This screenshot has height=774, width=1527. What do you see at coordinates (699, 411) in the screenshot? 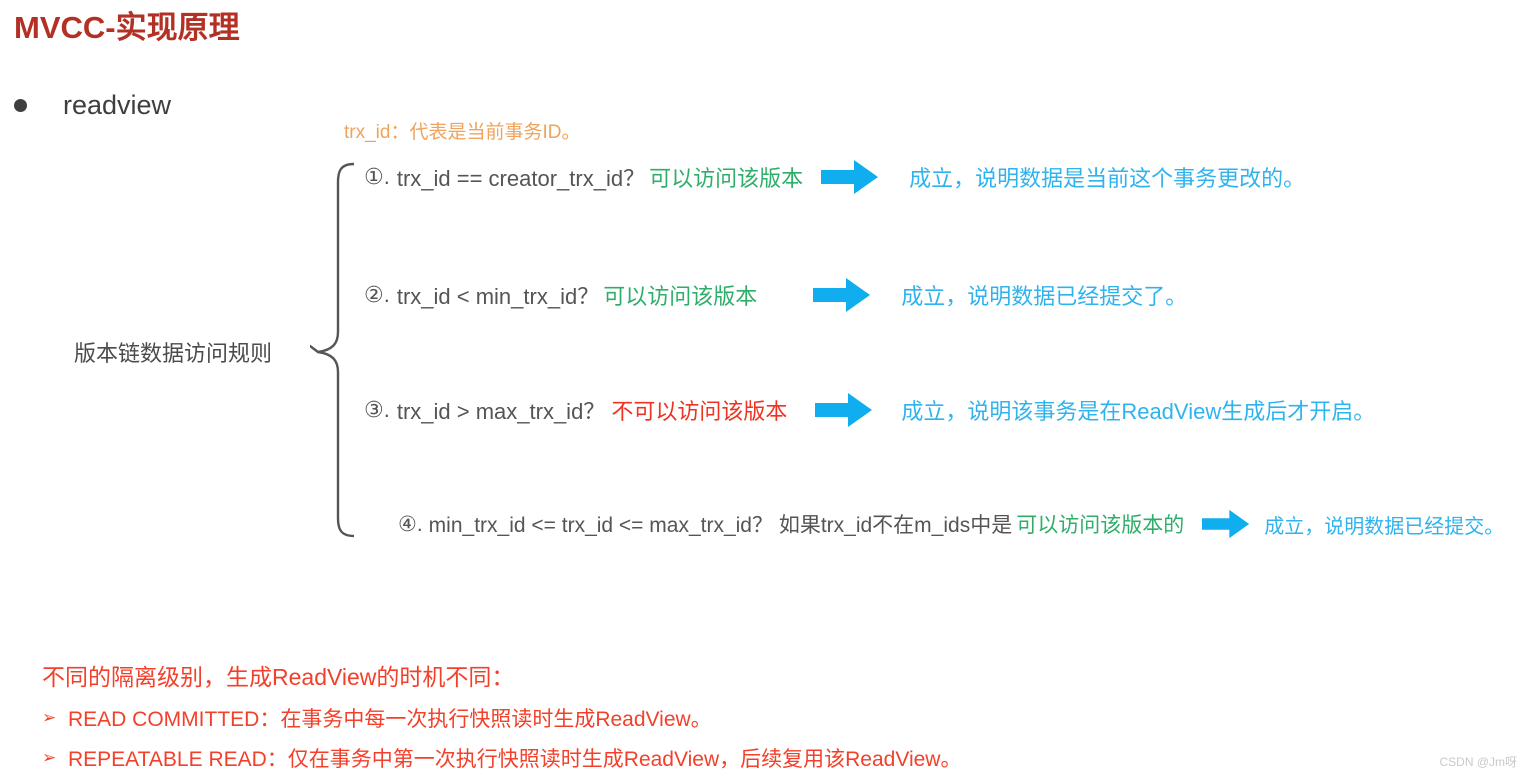
I see `rule-verdict: 不可以访问该版本` at bounding box center [699, 411].